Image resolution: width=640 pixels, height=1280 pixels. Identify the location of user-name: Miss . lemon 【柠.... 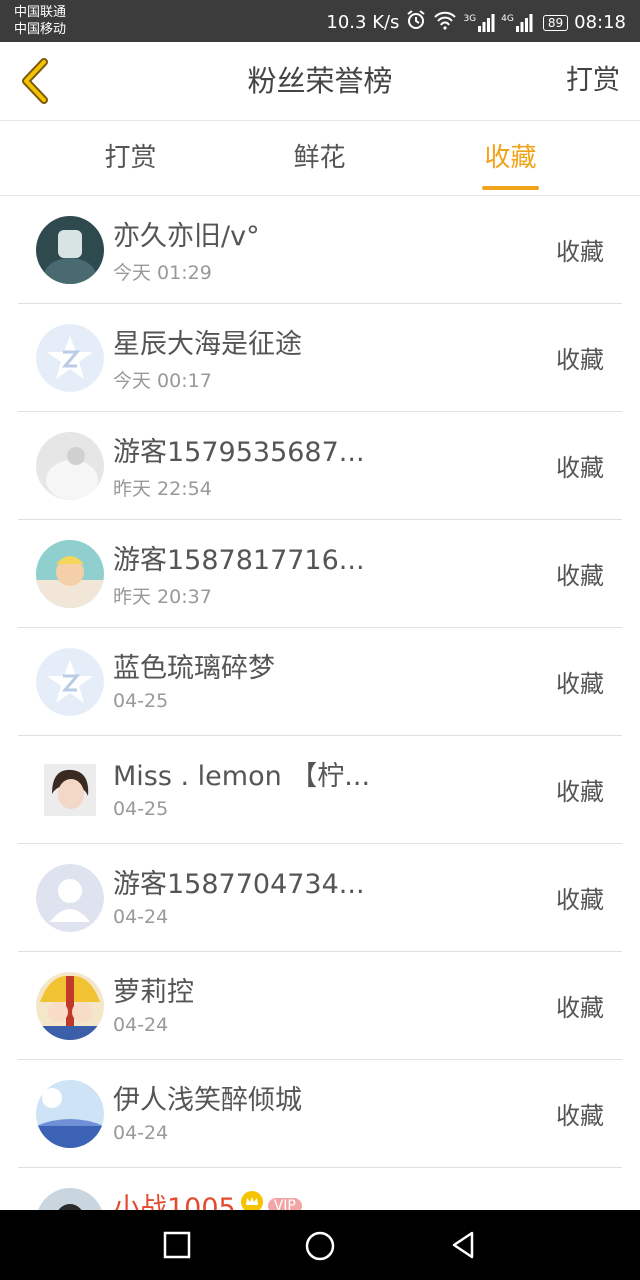
(242, 776).